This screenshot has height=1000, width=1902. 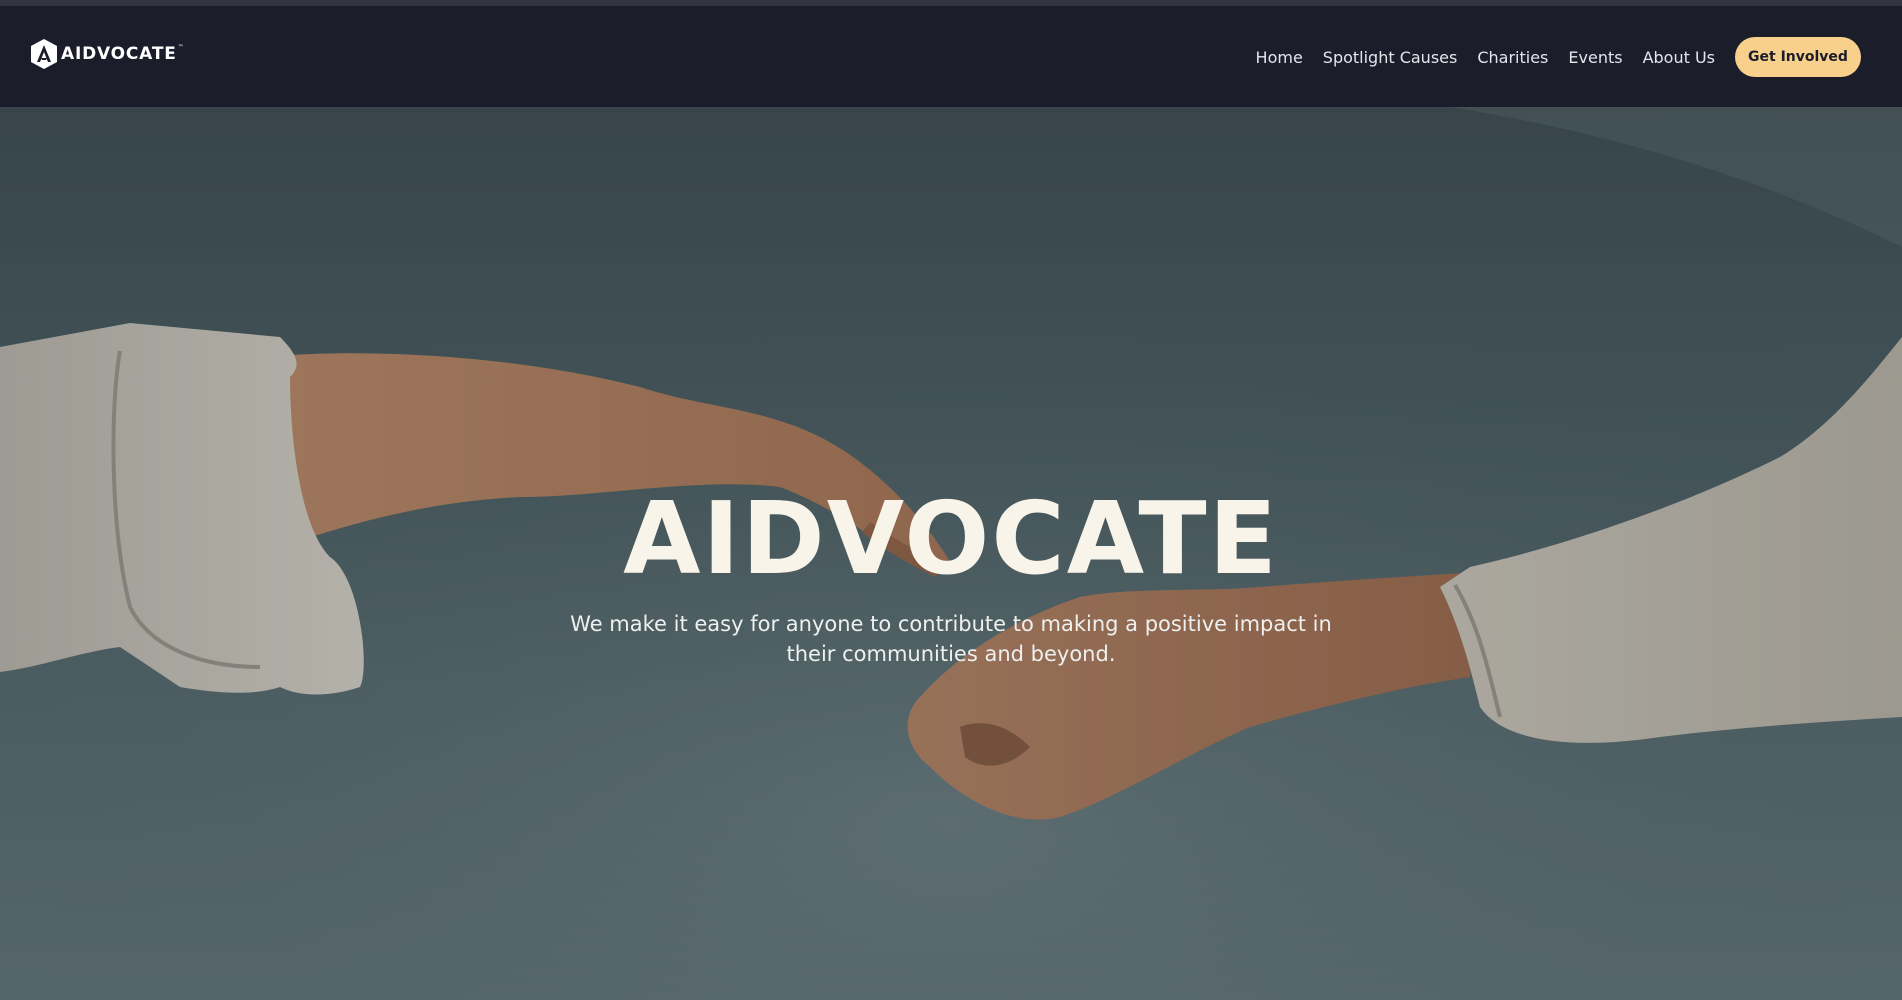 I want to click on nav-link-home: Home, so click(x=1279, y=57).